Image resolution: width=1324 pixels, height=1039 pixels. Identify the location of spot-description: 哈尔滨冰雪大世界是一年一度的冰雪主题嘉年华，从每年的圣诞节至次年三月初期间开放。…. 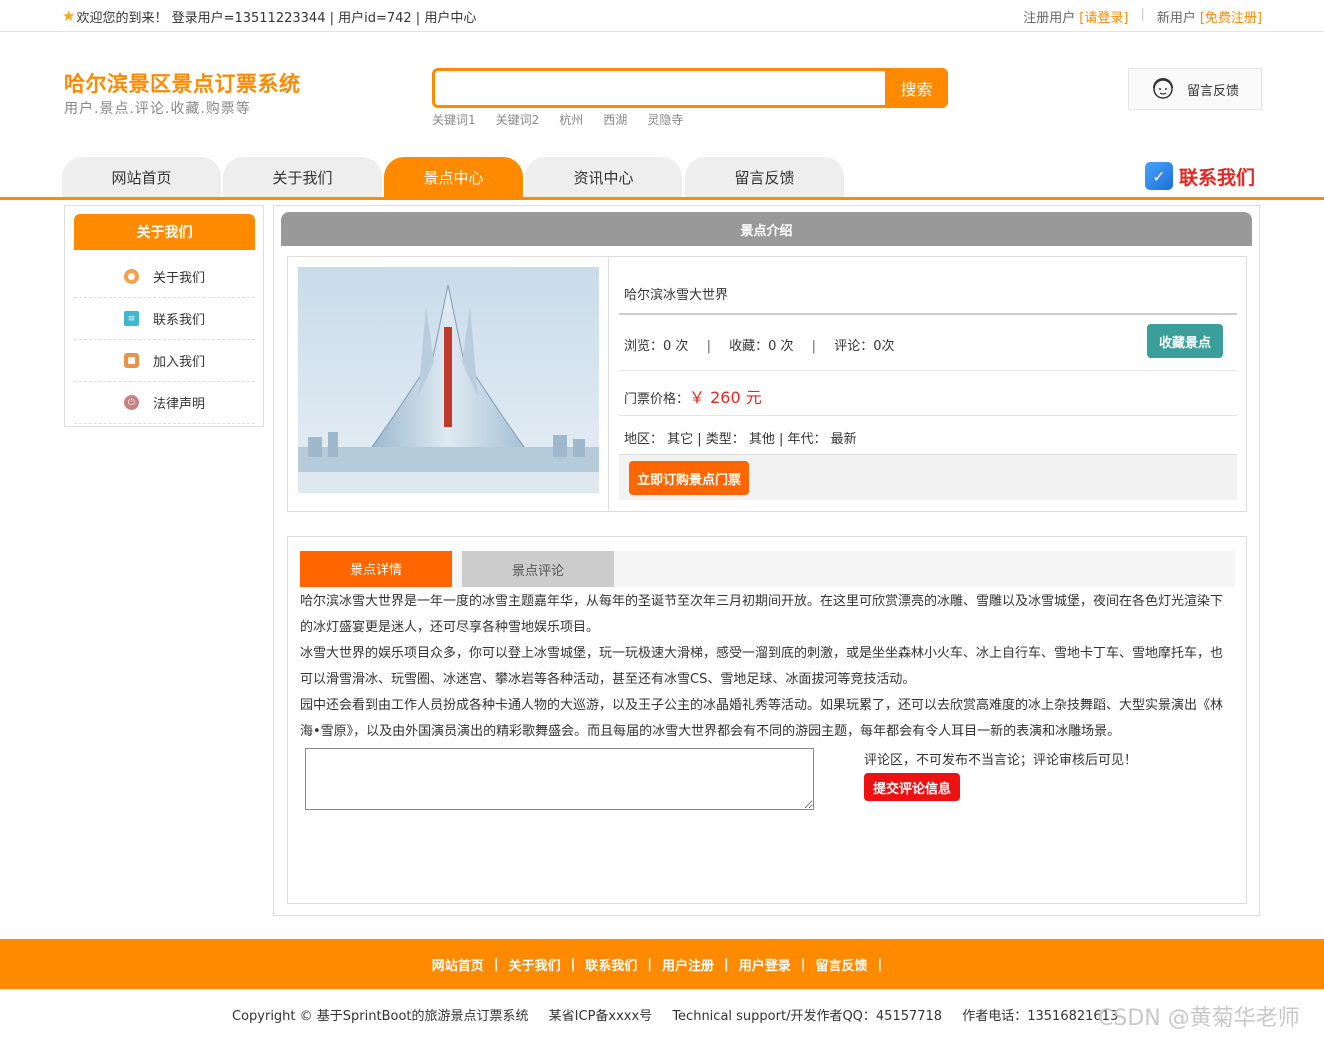
(765, 667).